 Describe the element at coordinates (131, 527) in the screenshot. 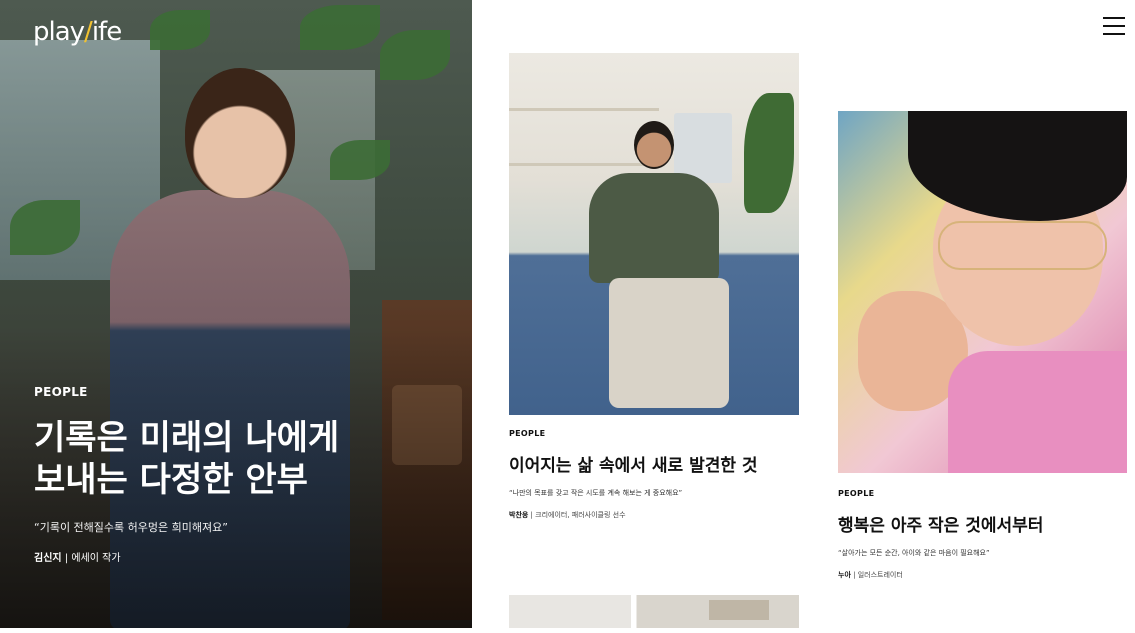

I see `hero-quote: “기록이 전해질수록 허우멍은 희미해져요”` at that location.